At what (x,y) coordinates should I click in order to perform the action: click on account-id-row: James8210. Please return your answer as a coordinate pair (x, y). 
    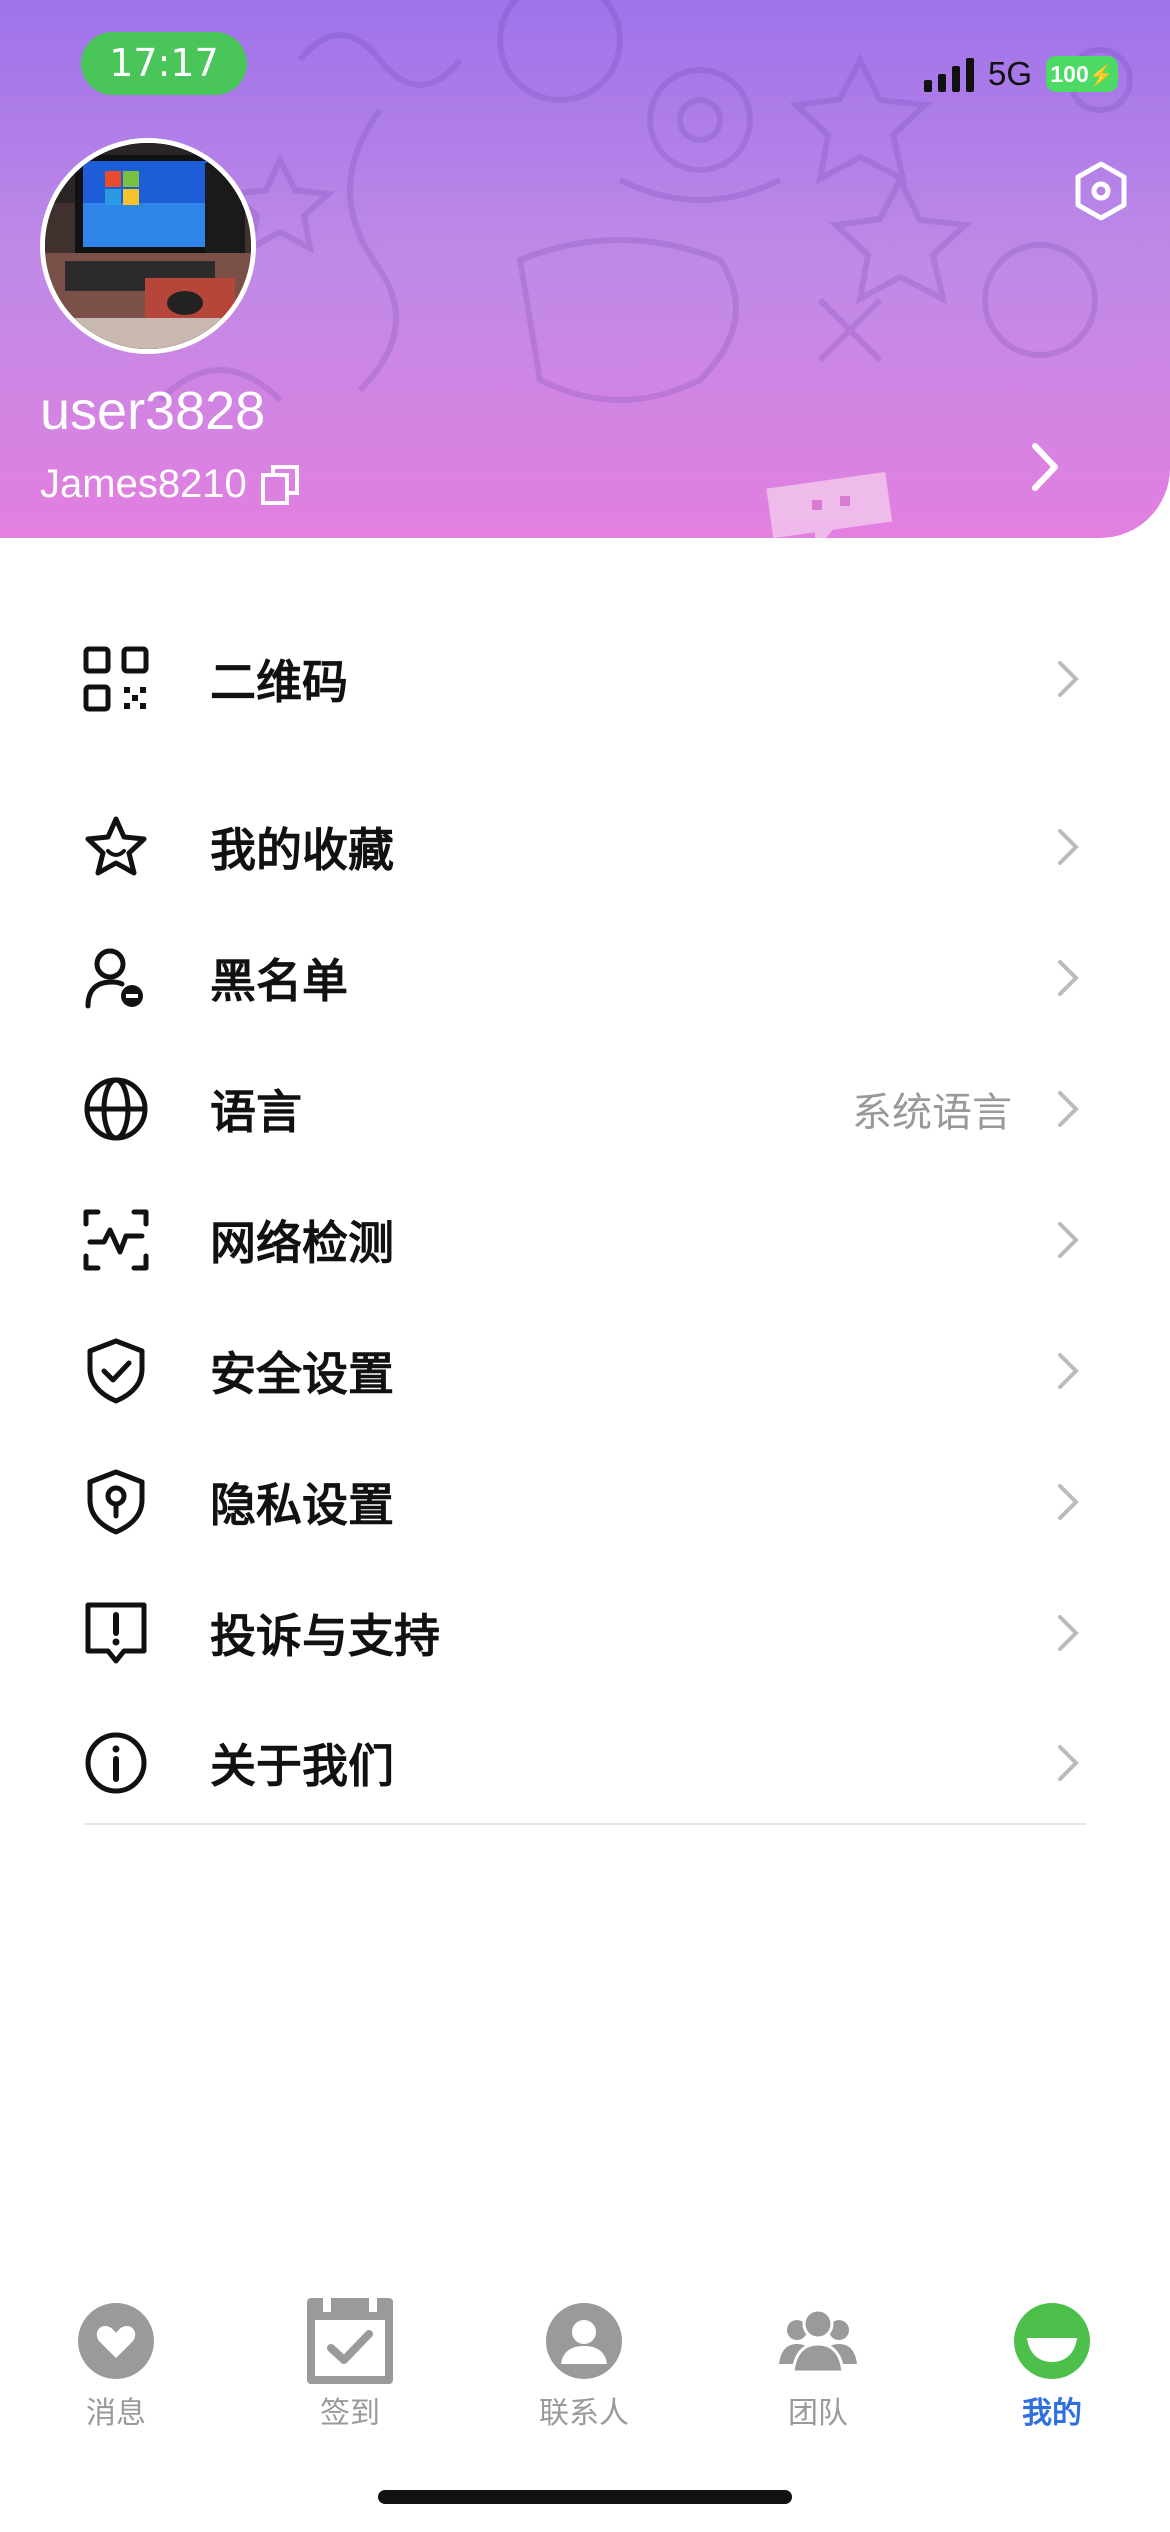
    Looking at the image, I should click on (171, 484).